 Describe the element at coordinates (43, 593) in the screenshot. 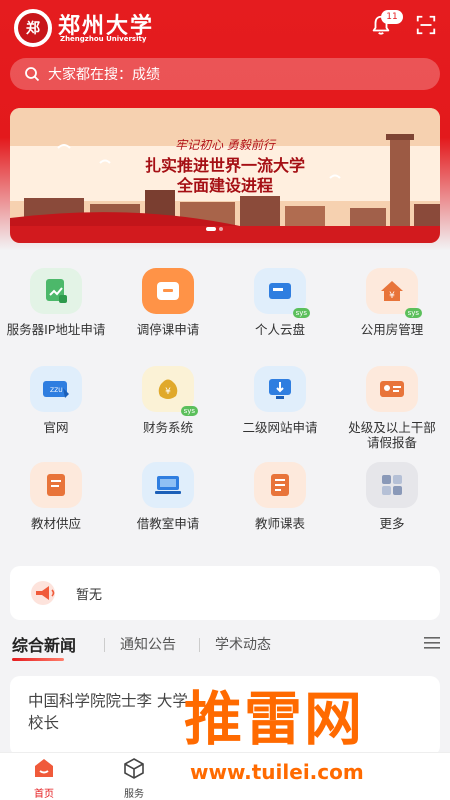

I see `megaphone-icon` at that location.